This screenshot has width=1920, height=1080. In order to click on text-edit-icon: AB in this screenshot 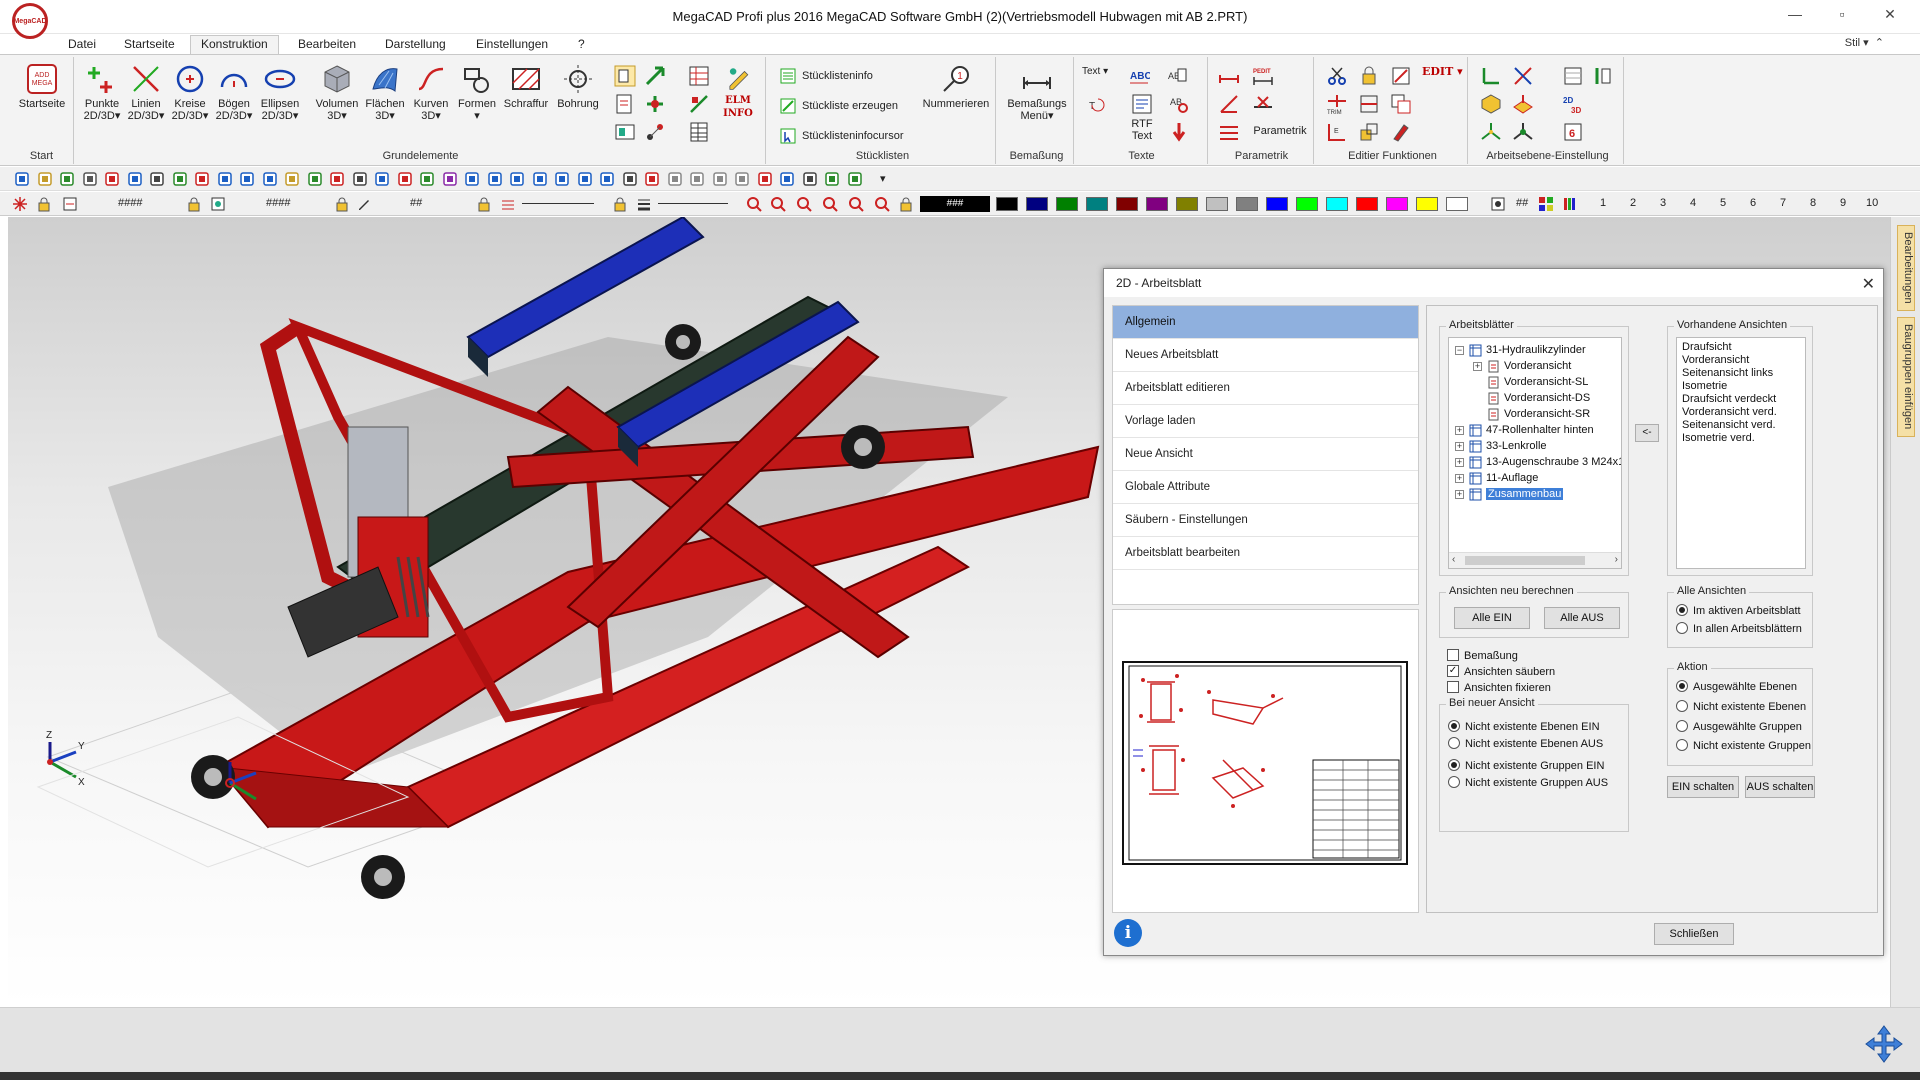, I will do `click(1177, 76)`.